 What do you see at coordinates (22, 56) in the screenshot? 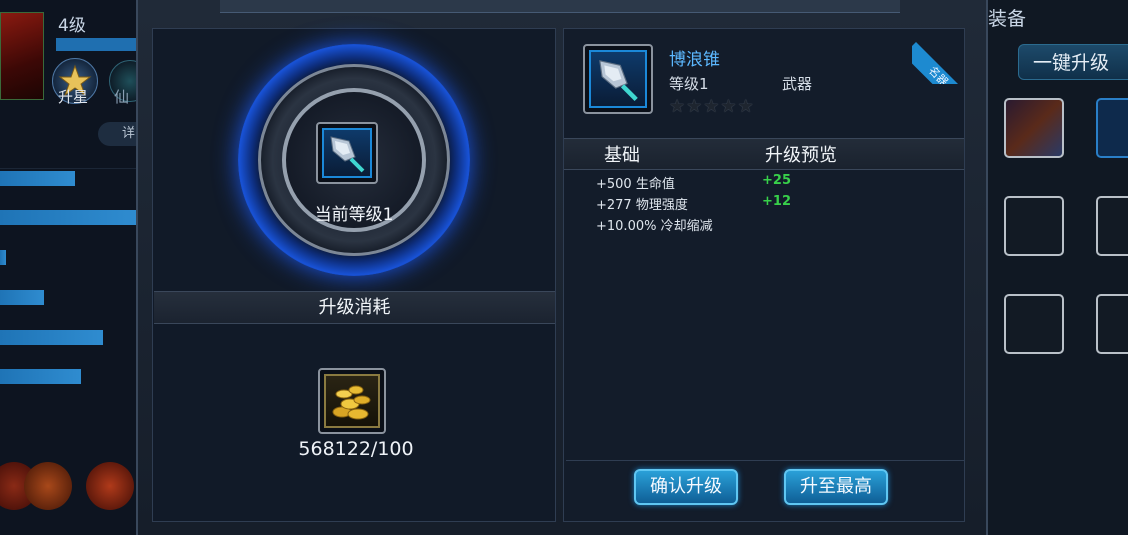
I see `hero-portrait` at bounding box center [22, 56].